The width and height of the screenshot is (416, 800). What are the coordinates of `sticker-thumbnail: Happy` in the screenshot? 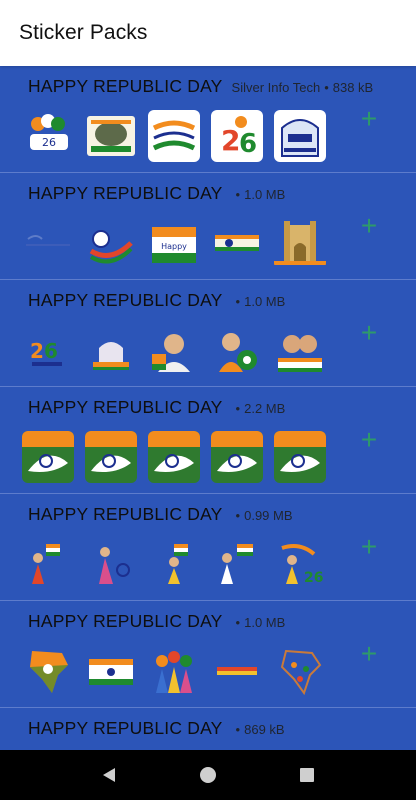 It's located at (174, 243).